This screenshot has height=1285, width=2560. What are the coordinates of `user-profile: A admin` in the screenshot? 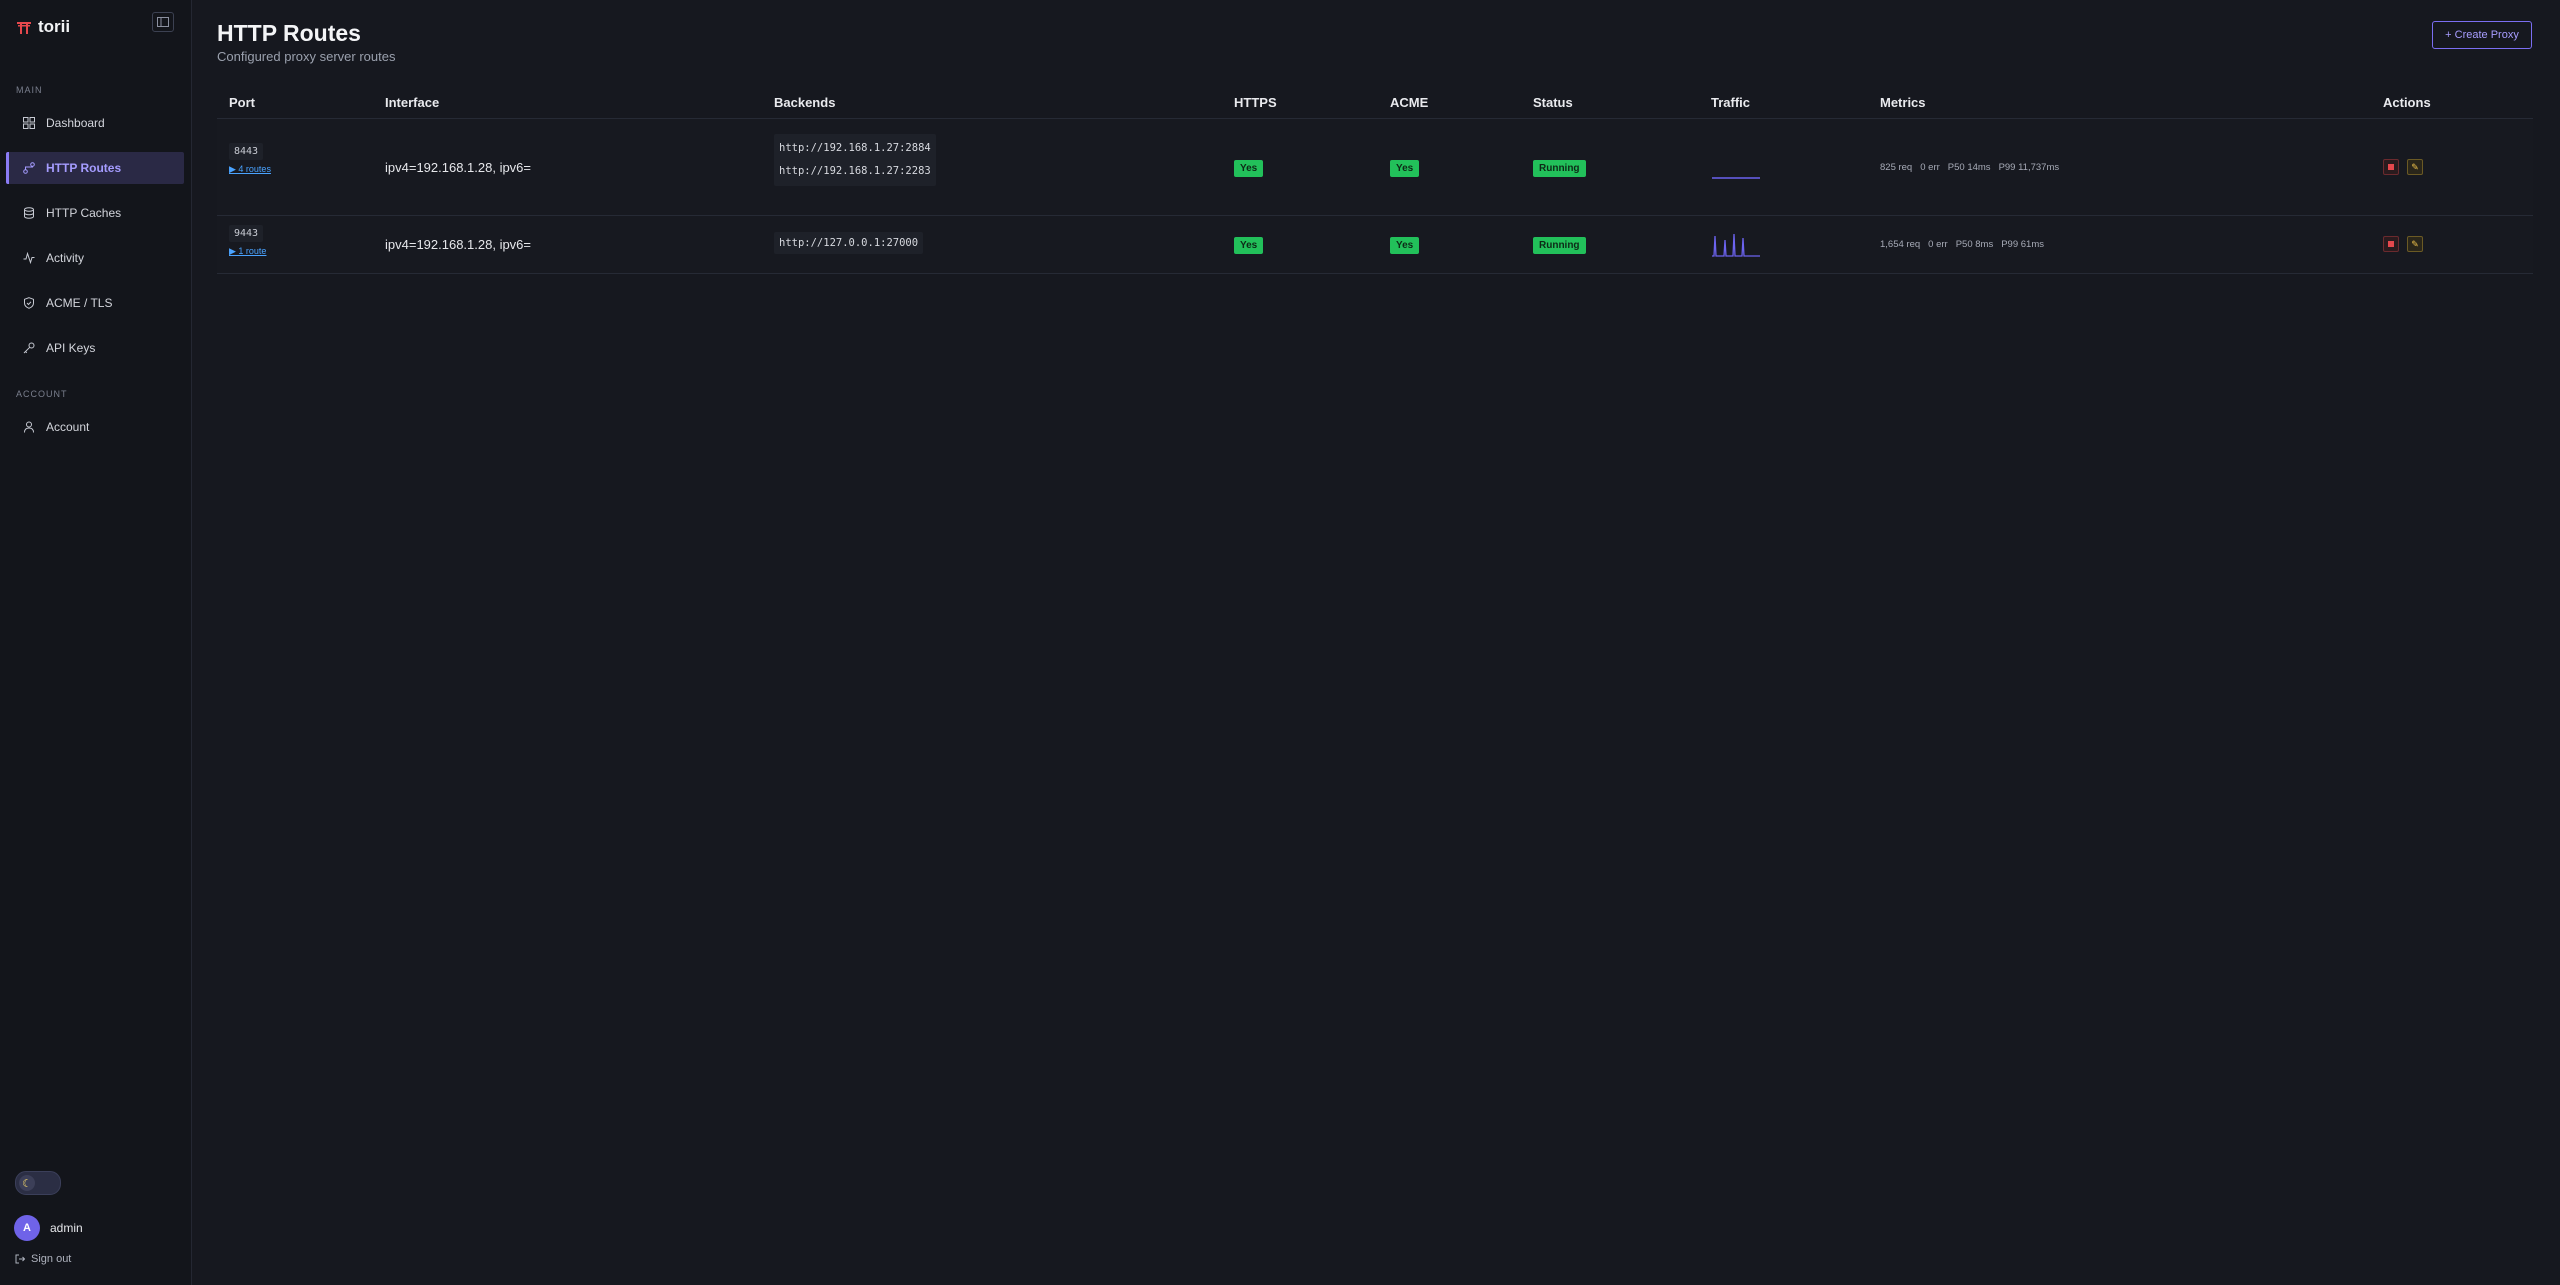 It's located at (48, 1228).